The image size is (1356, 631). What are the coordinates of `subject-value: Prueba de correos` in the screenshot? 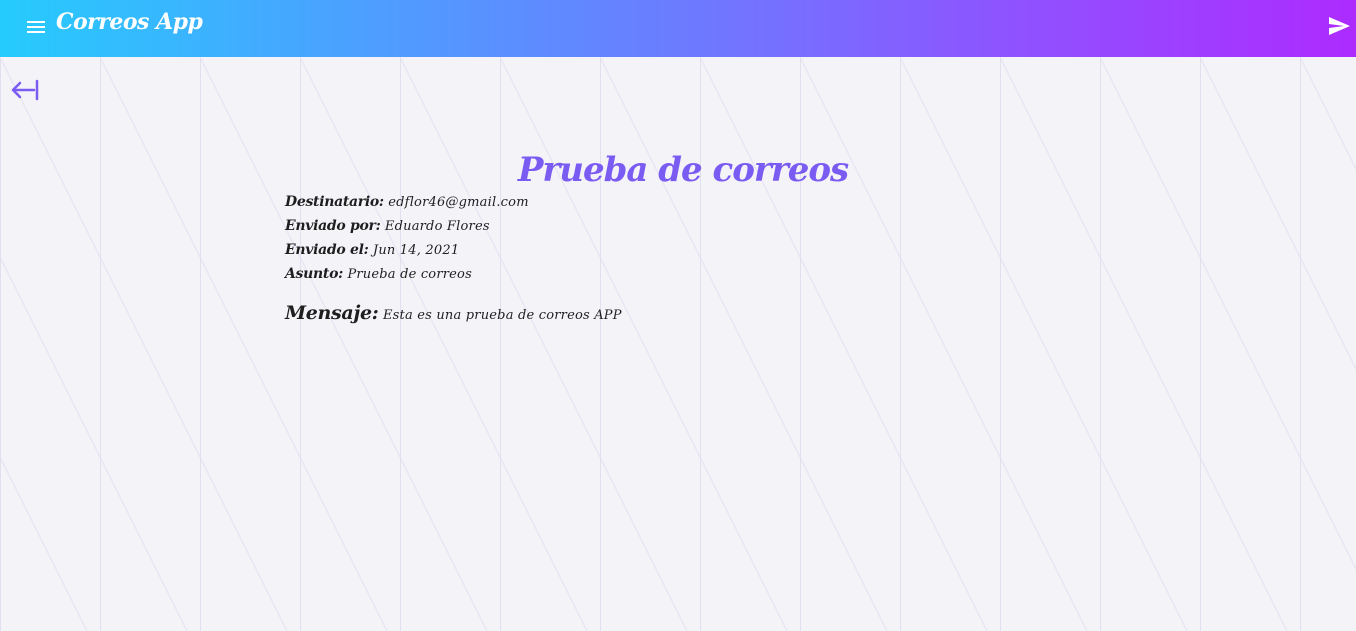 It's located at (409, 274).